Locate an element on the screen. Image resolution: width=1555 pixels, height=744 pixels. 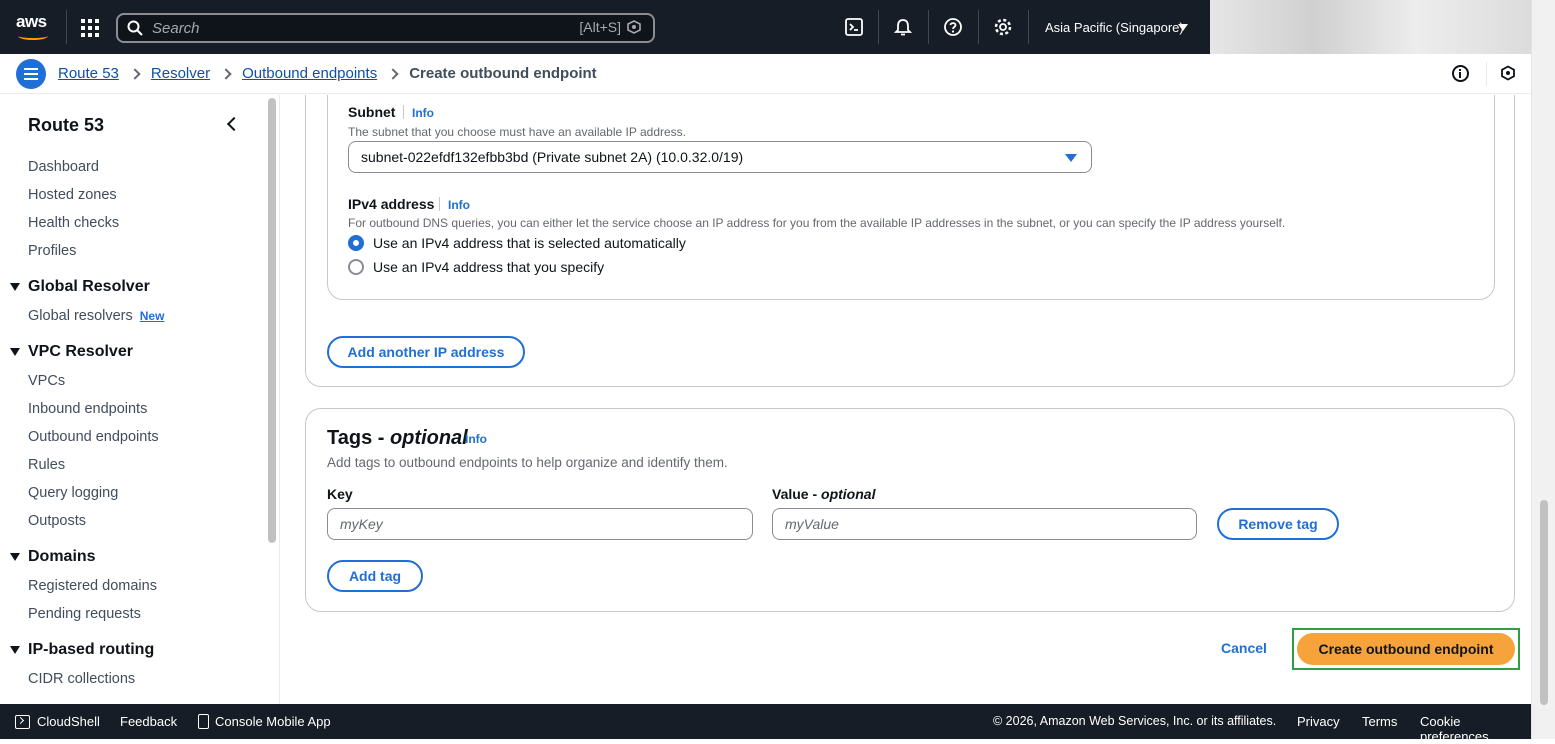
sidebar-item-health-checks: Health checks is located at coordinates (73, 223).